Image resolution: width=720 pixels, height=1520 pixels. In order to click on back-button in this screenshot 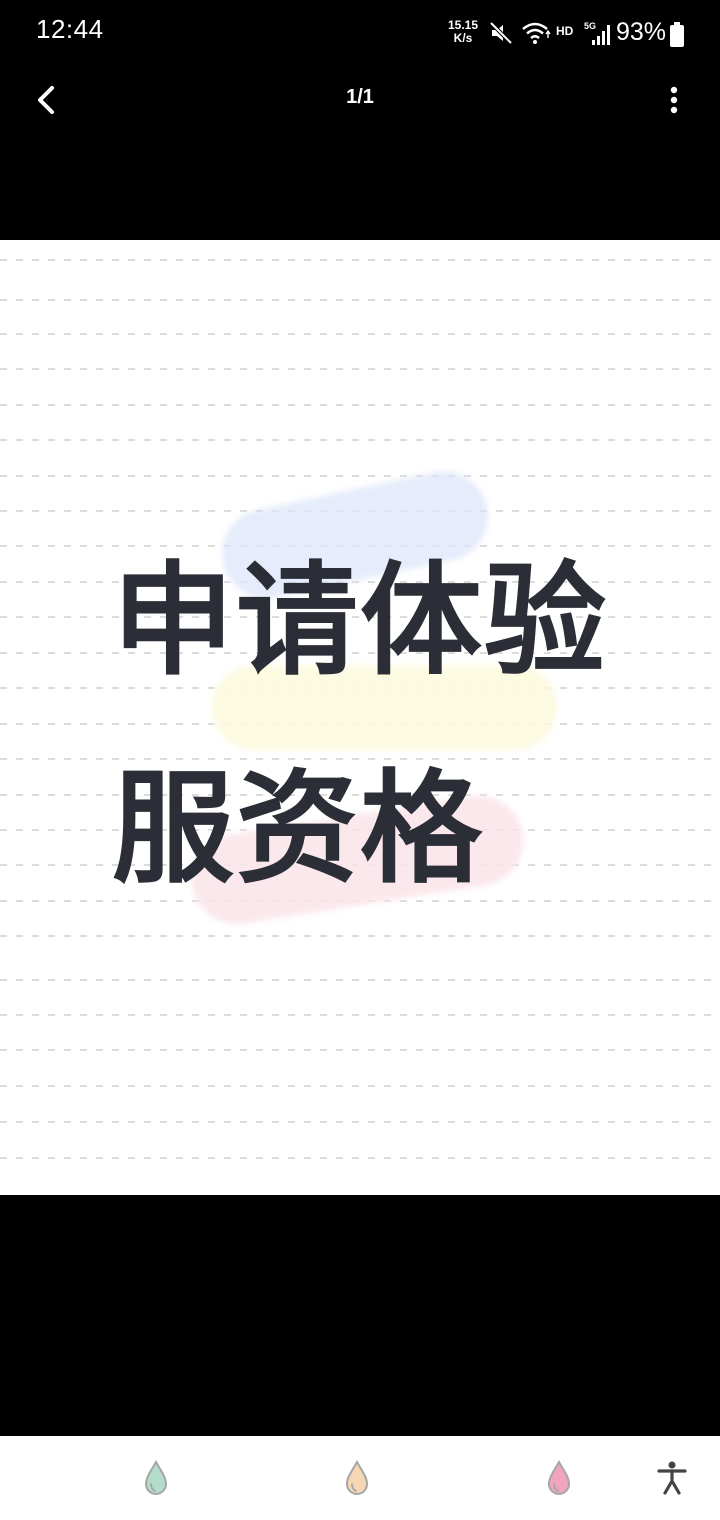, I will do `click(46, 100)`.